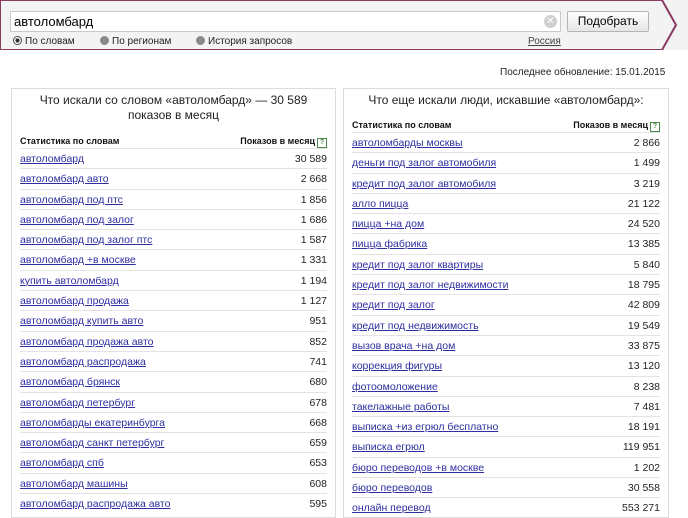  I want to click on keyword-link: автоломбарды москвы, so click(407, 143).